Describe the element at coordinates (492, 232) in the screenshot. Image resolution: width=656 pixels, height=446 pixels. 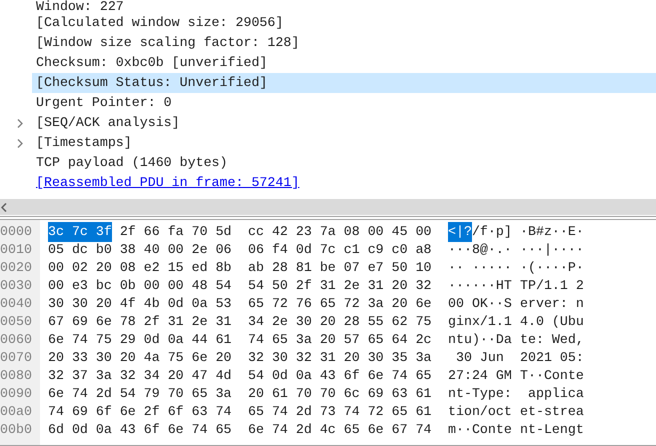
I see `ascii-text: /f·p]` at that location.